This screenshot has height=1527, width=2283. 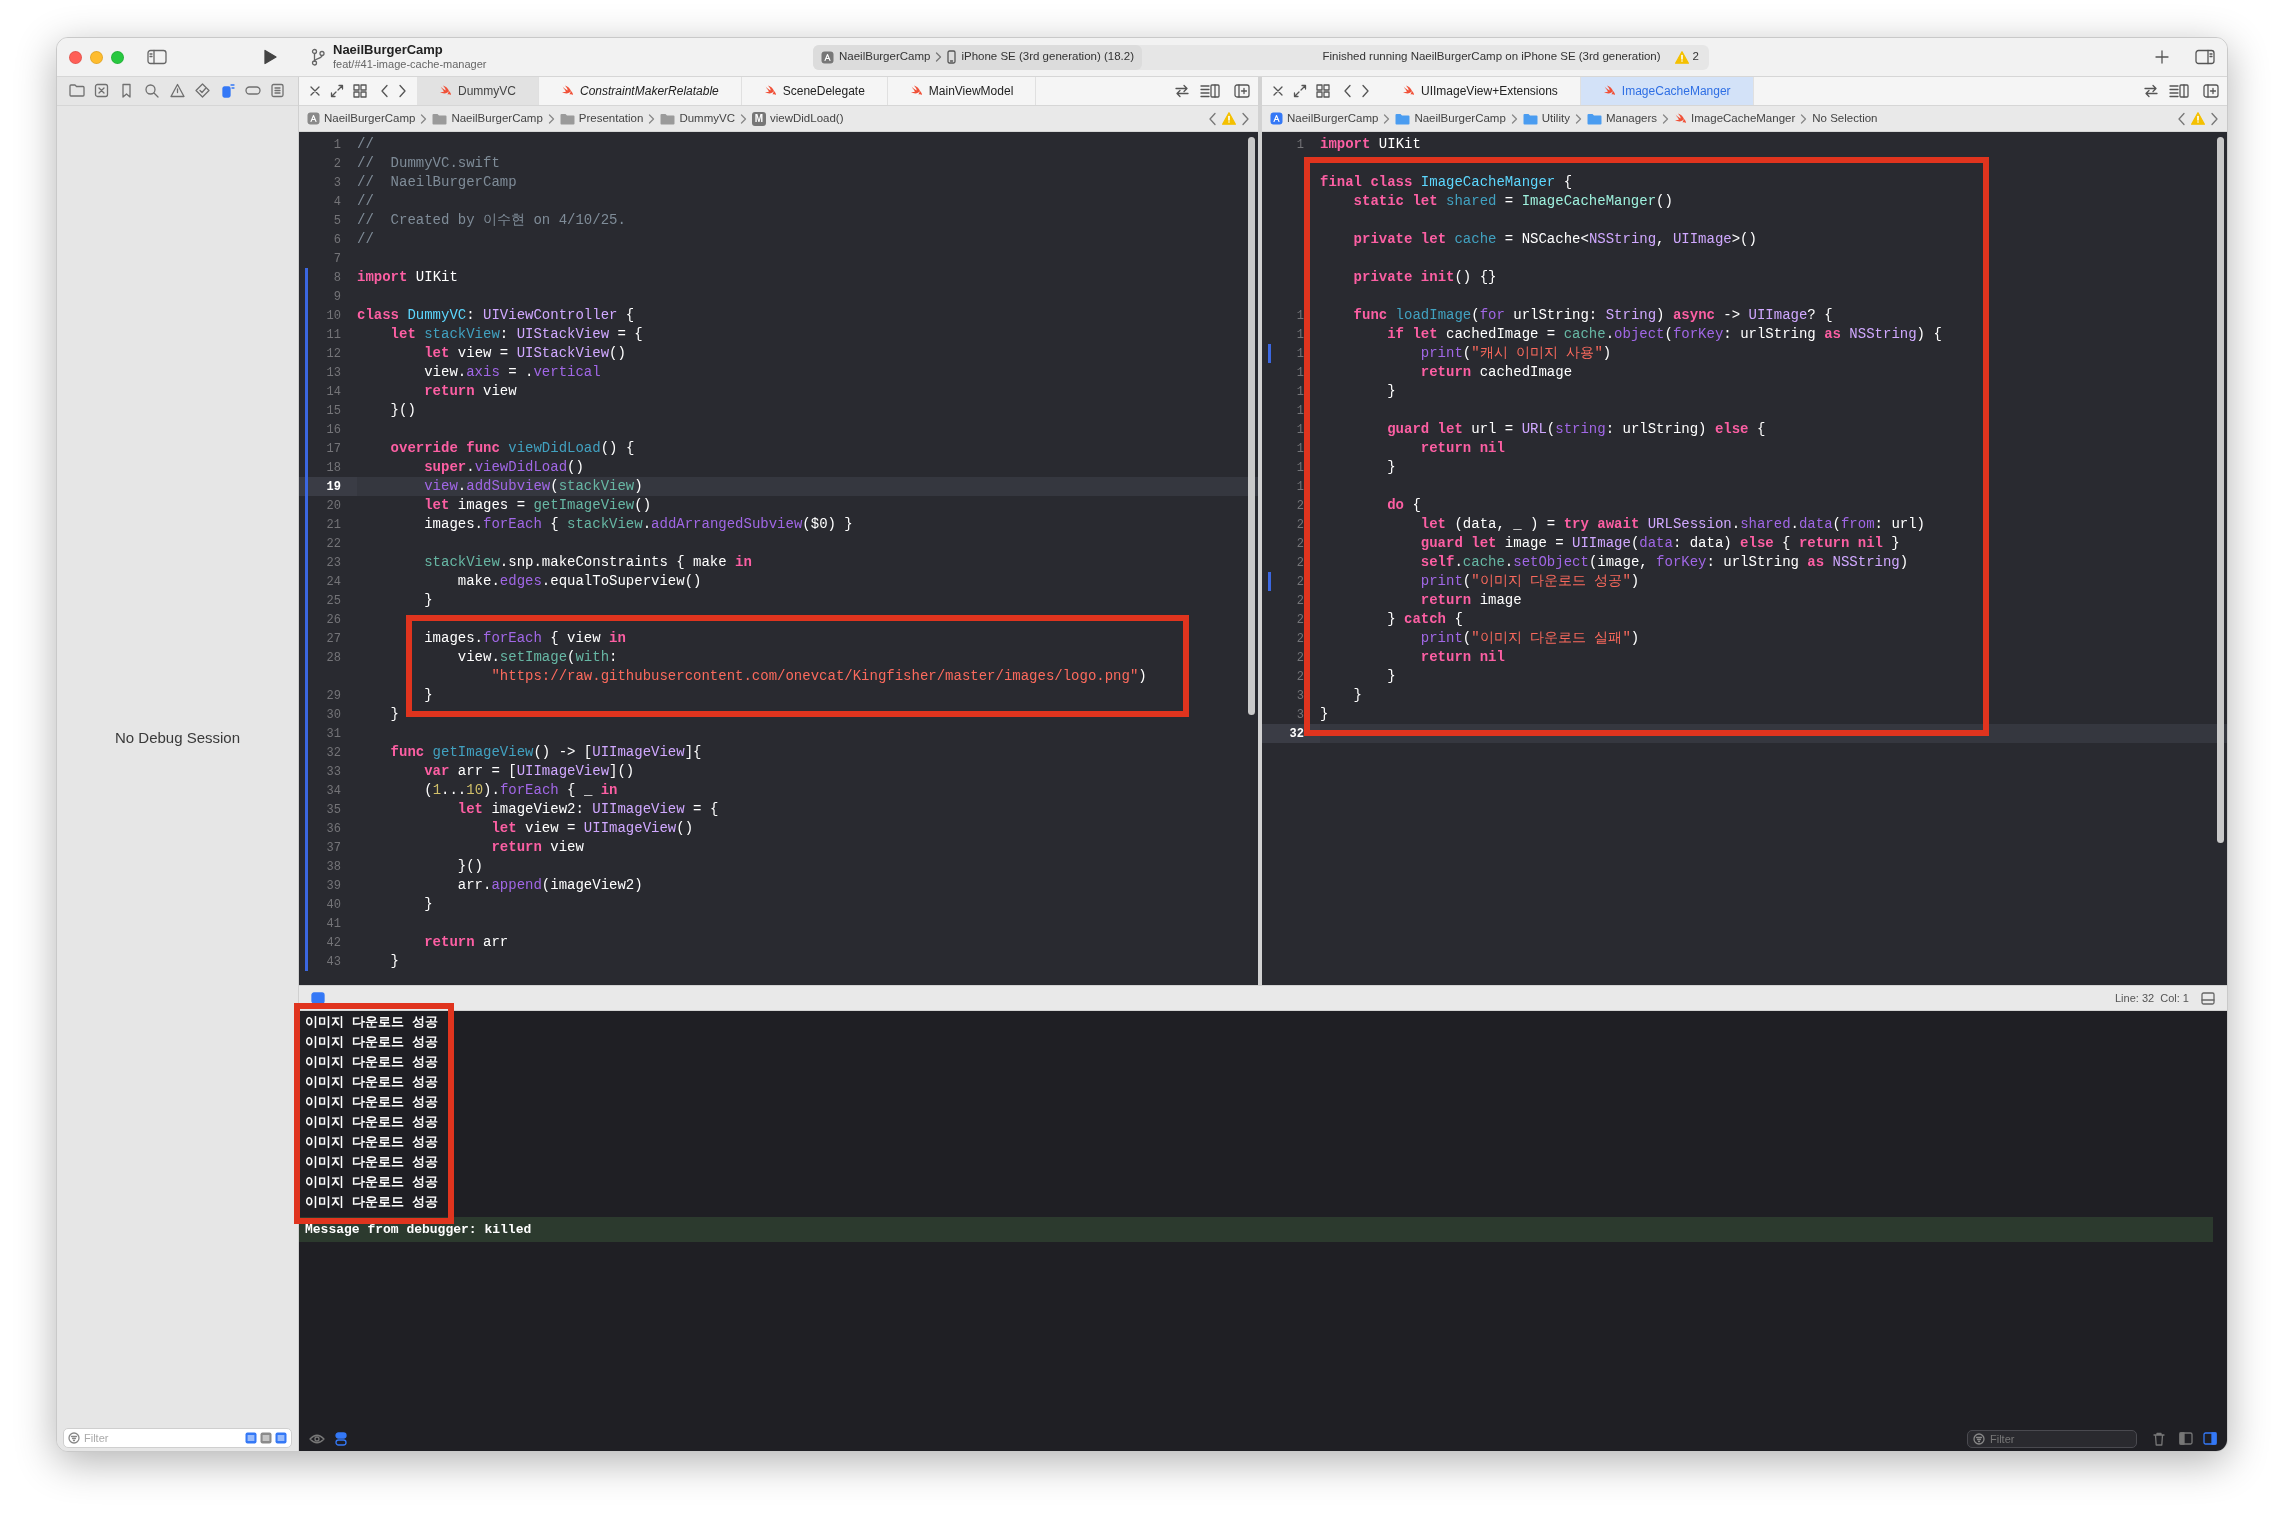 What do you see at coordinates (516, 334) in the screenshot?
I see `code-line: let stackView: UIStackView = {` at bounding box center [516, 334].